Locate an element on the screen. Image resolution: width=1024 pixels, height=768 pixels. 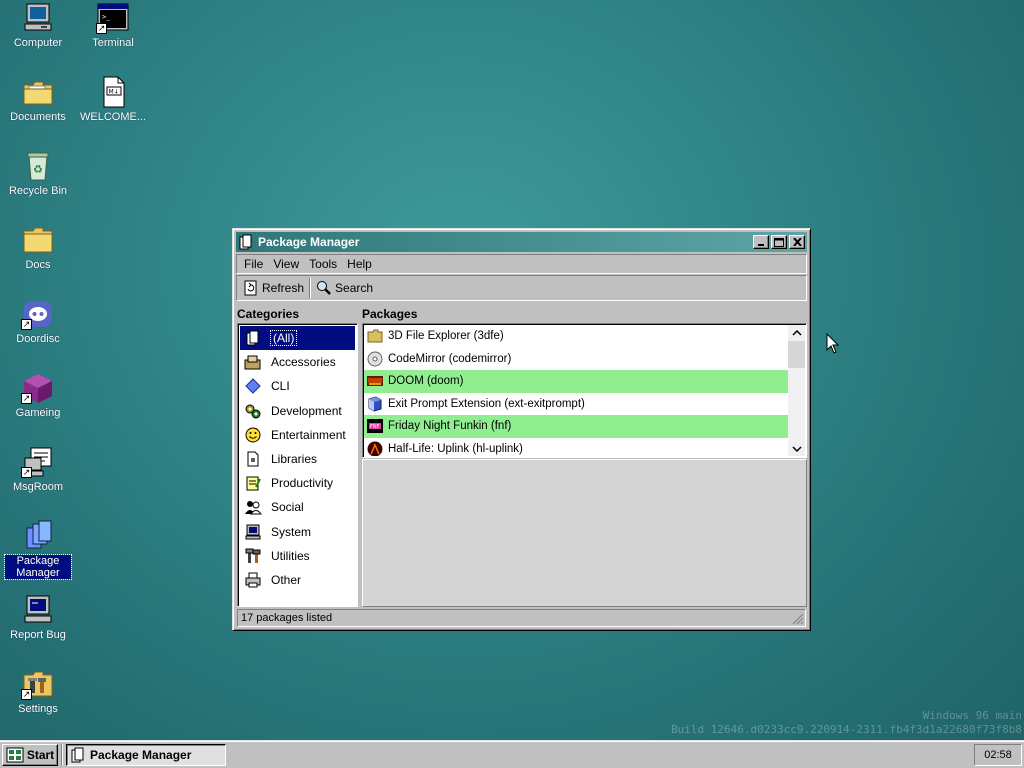
toolbar: Refresh Search is located at coordinates (521, 288).